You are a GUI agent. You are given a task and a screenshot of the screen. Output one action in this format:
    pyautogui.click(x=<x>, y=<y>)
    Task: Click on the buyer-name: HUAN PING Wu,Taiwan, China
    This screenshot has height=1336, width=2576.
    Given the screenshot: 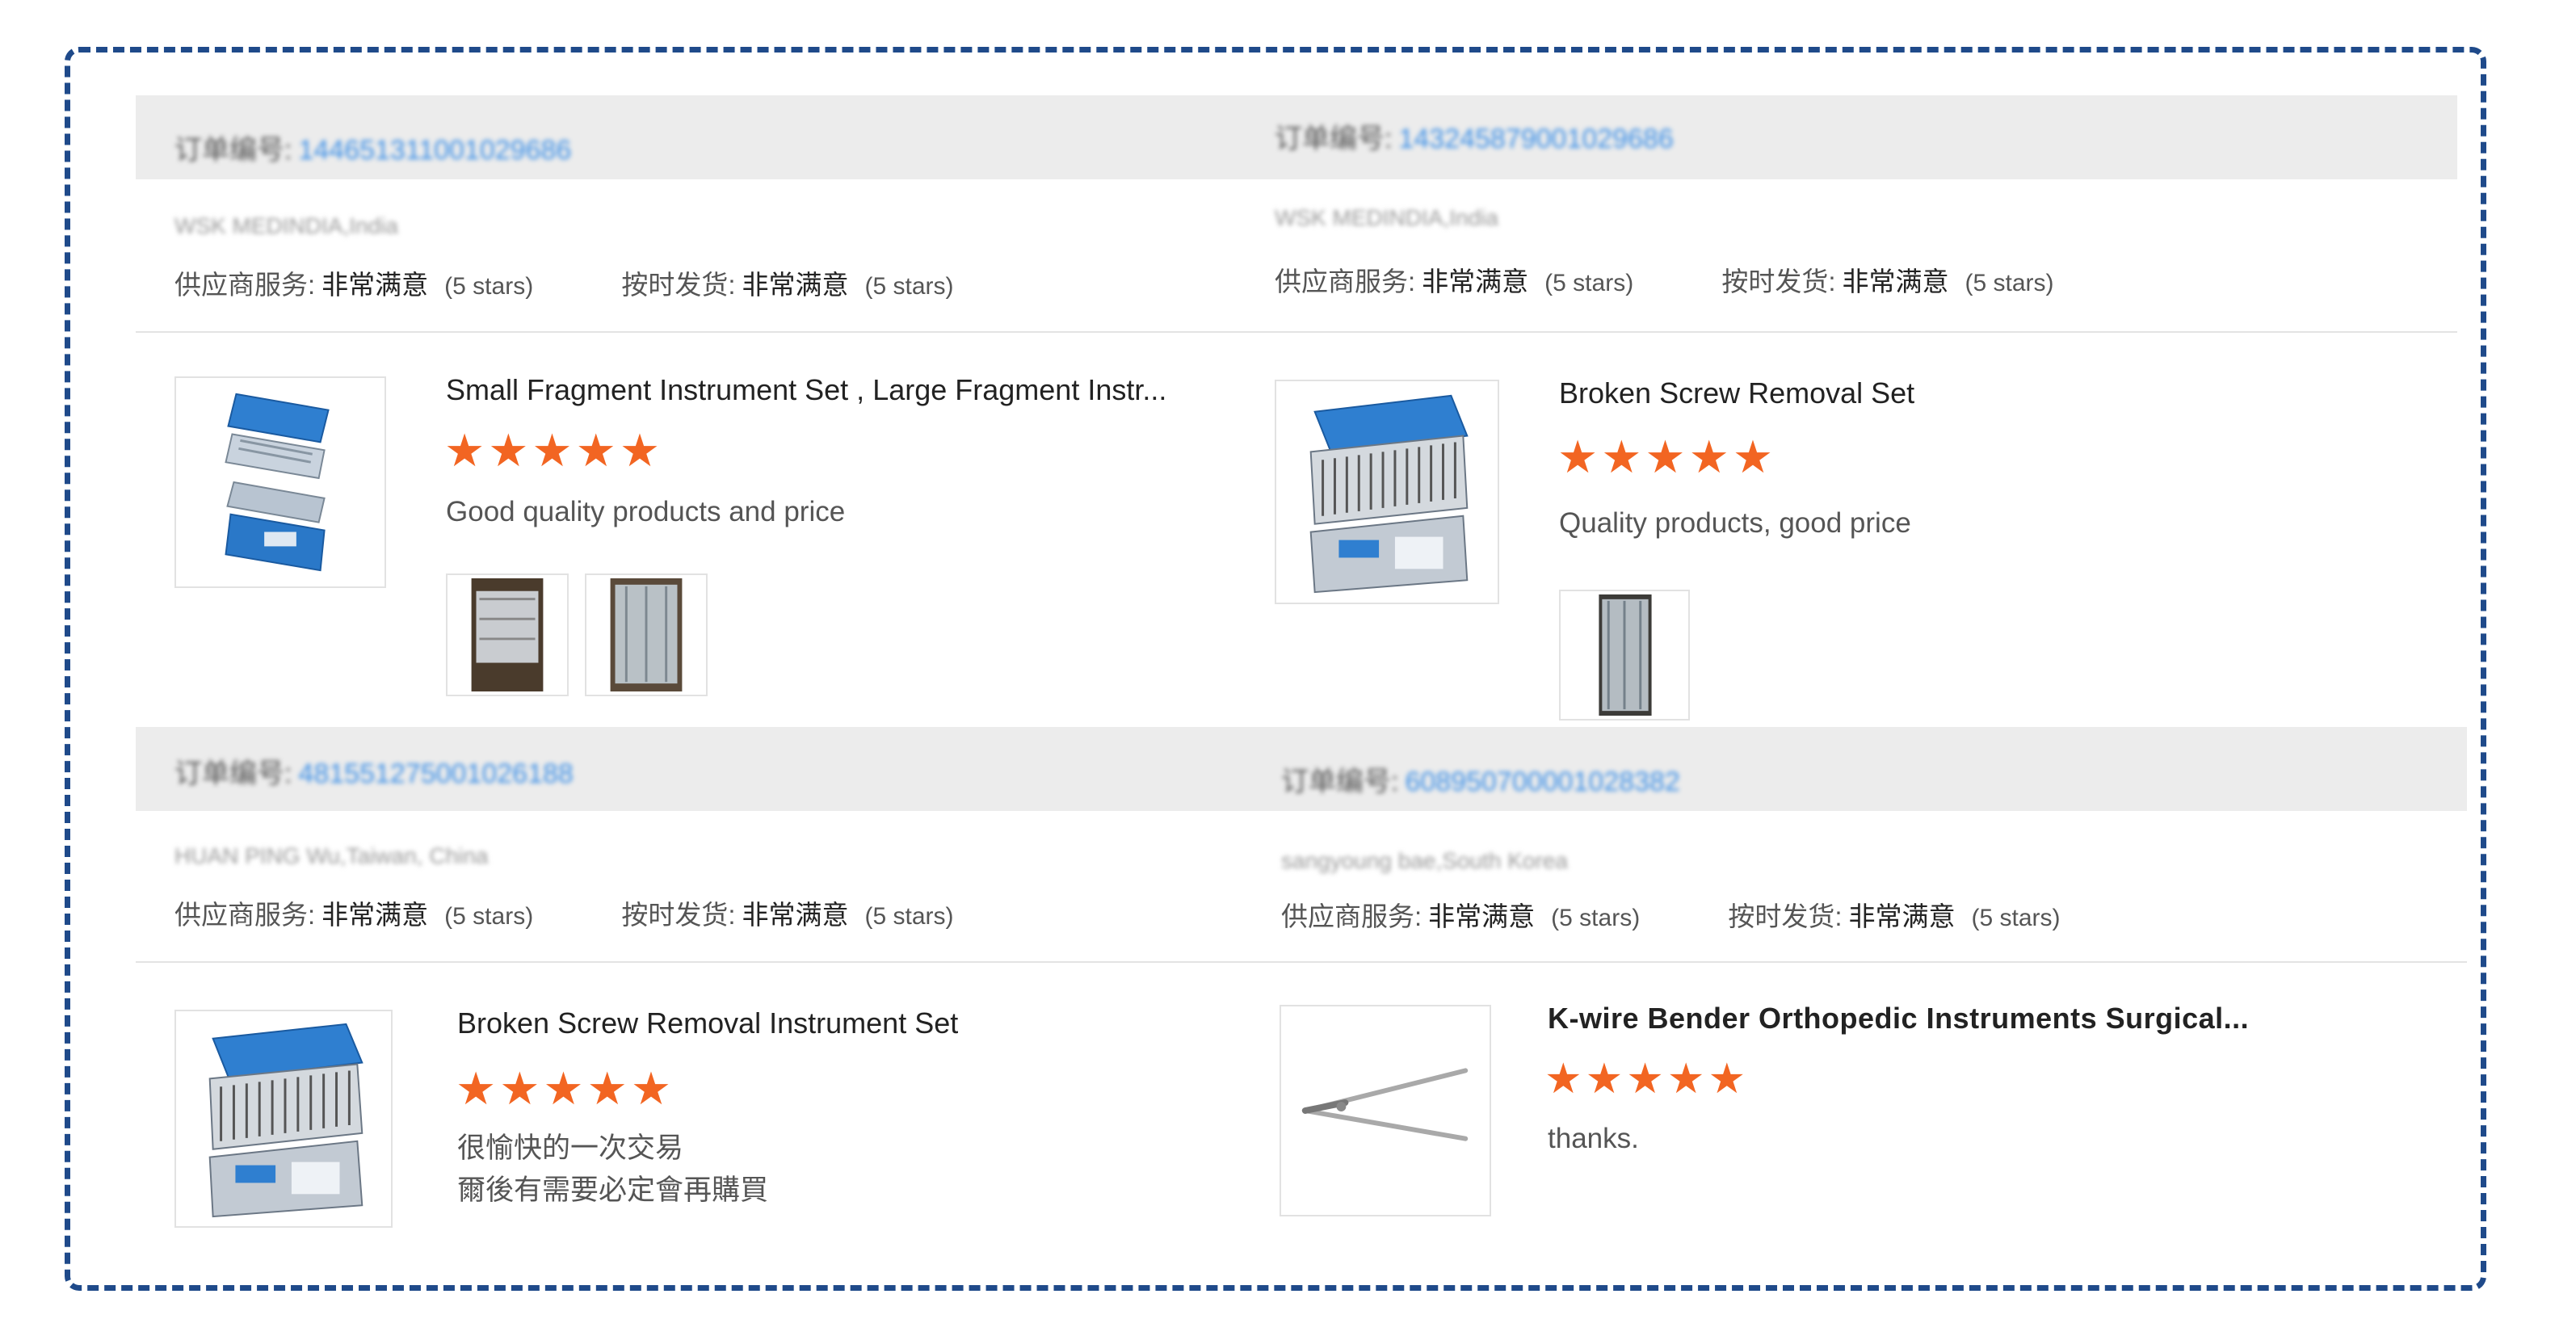 What is the action you would take?
    pyautogui.click(x=331, y=855)
    